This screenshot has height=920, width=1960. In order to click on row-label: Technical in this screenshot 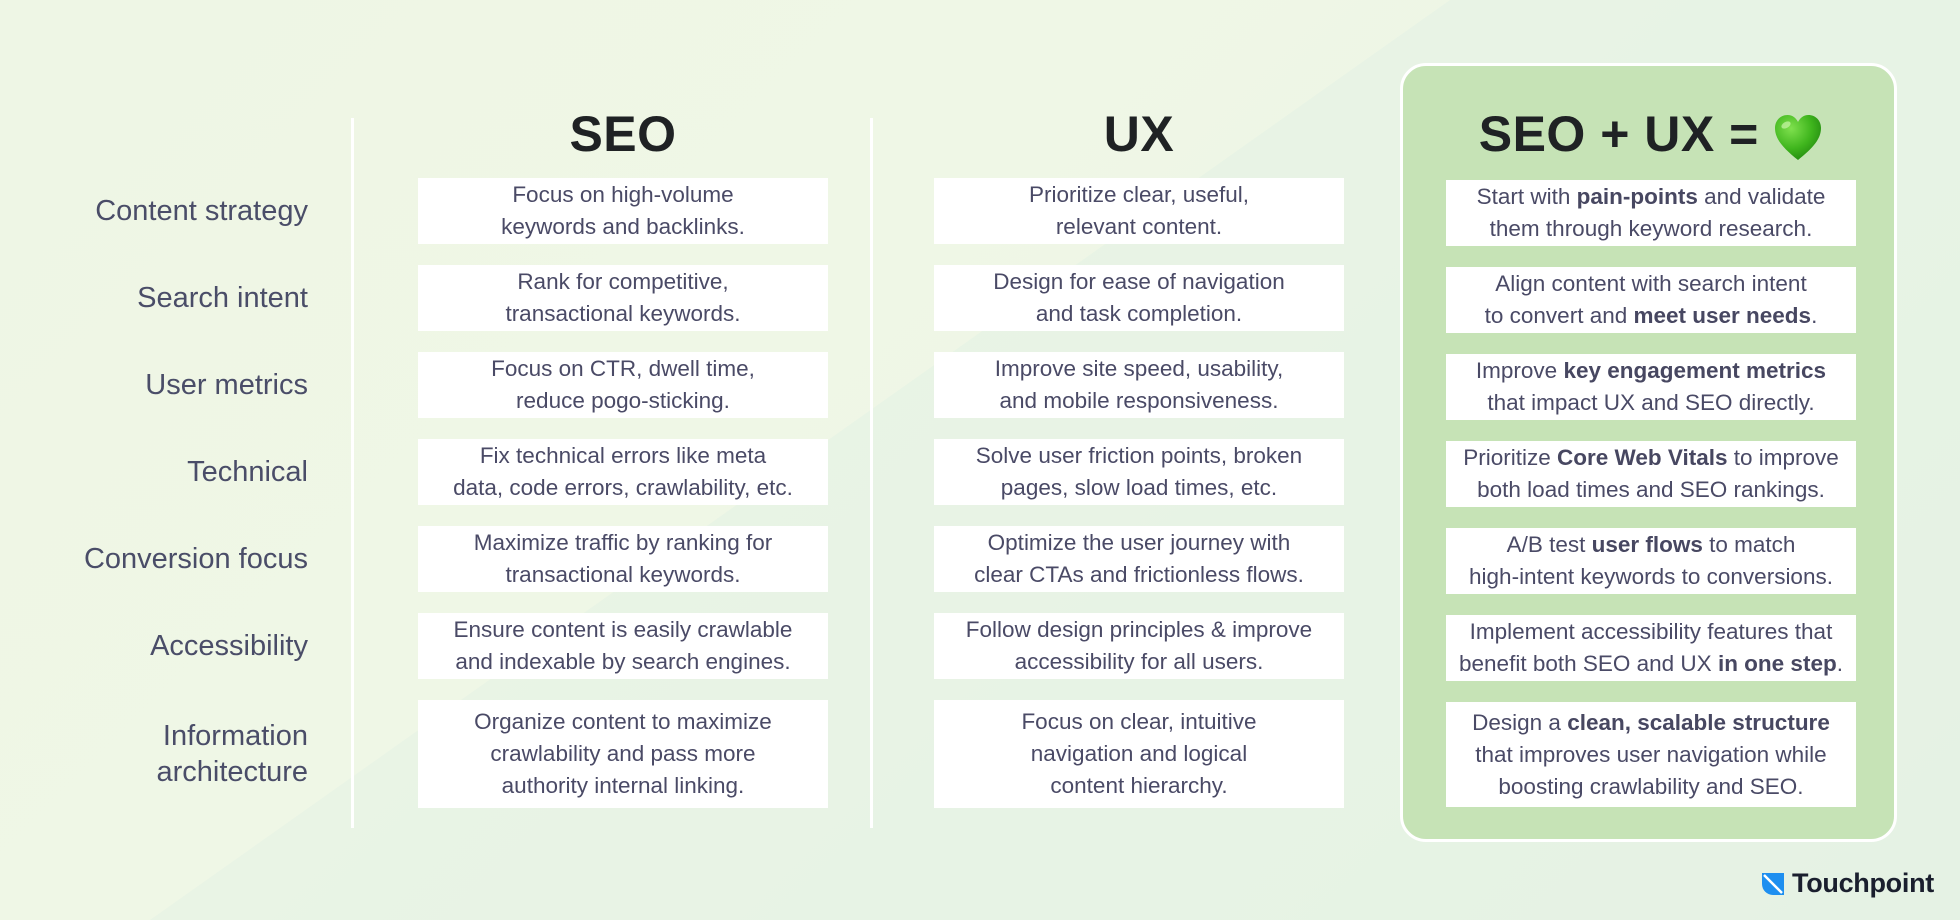, I will do `click(247, 472)`.